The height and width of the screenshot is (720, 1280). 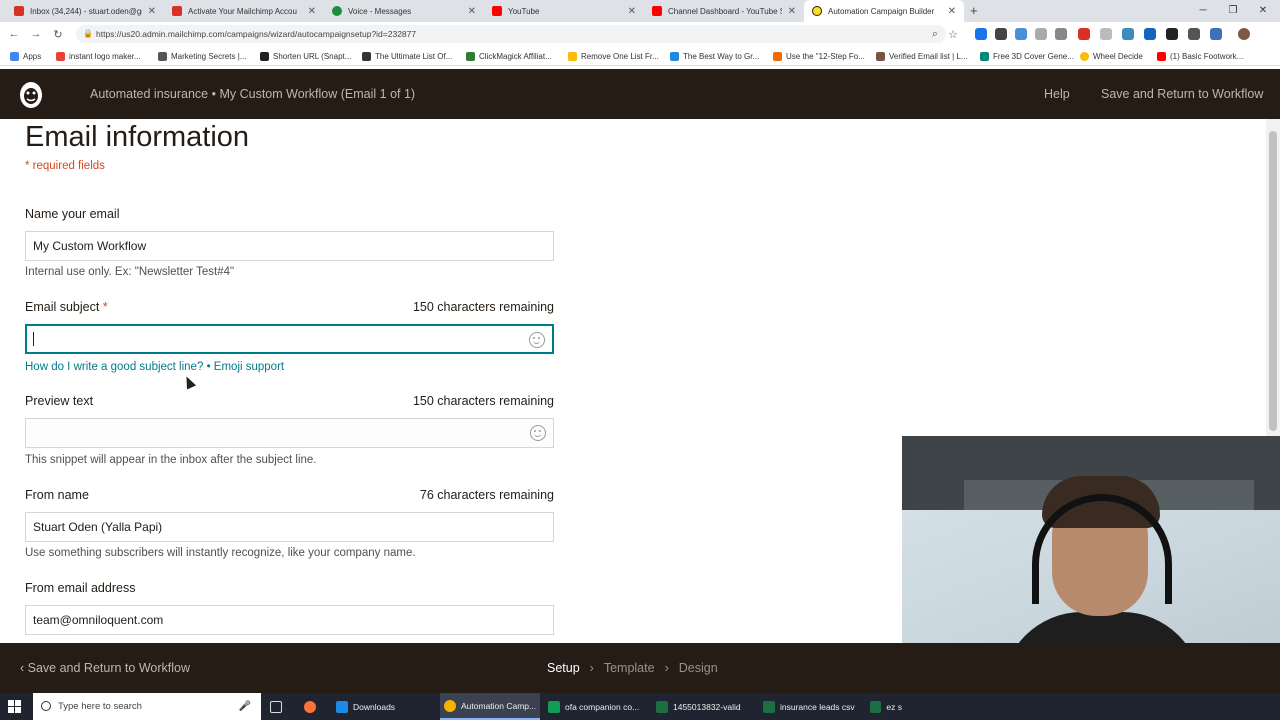 I want to click on step-template: Template, so click(x=629, y=668).